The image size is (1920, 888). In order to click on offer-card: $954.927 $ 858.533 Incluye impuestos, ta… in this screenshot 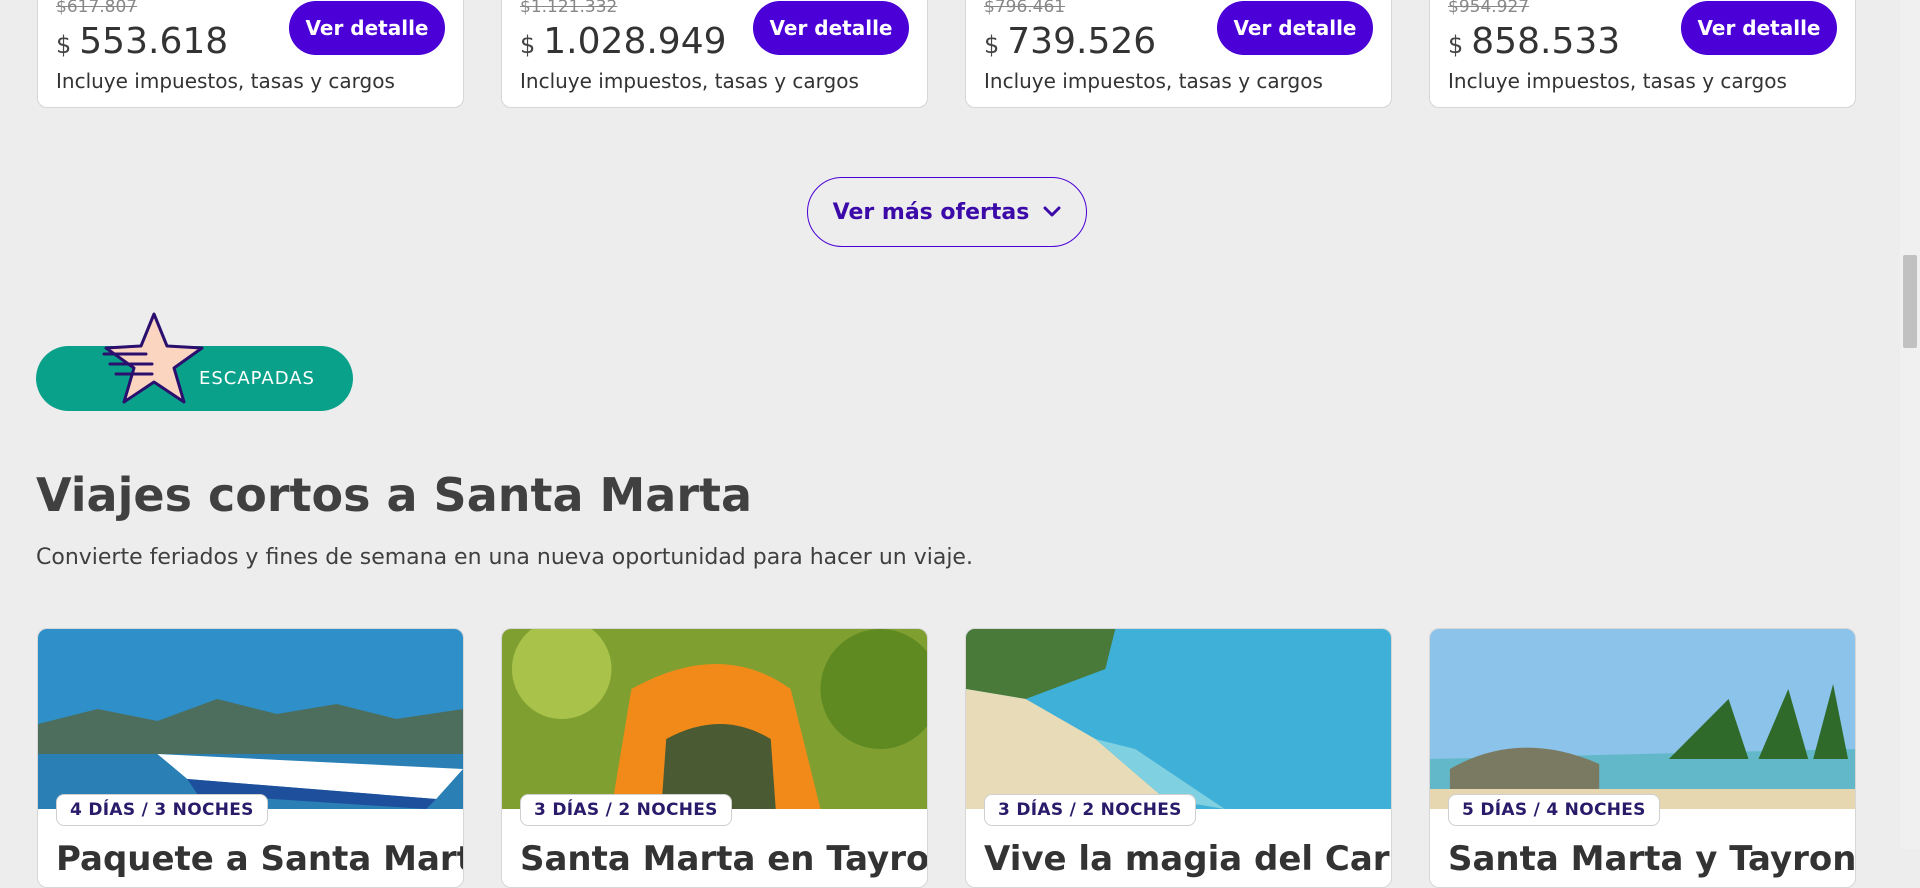, I will do `click(1642, 54)`.